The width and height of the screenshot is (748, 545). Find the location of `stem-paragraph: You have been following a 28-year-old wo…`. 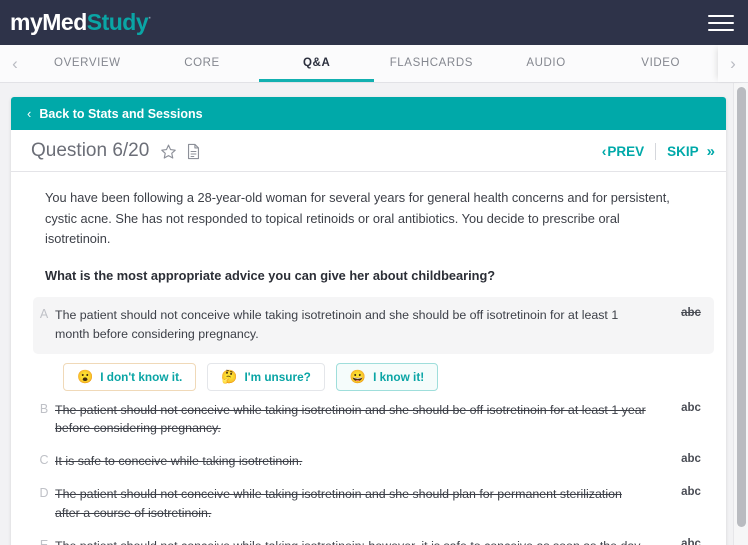

stem-paragraph: You have been following a 28-year-old wo… is located at coordinates (357, 218).